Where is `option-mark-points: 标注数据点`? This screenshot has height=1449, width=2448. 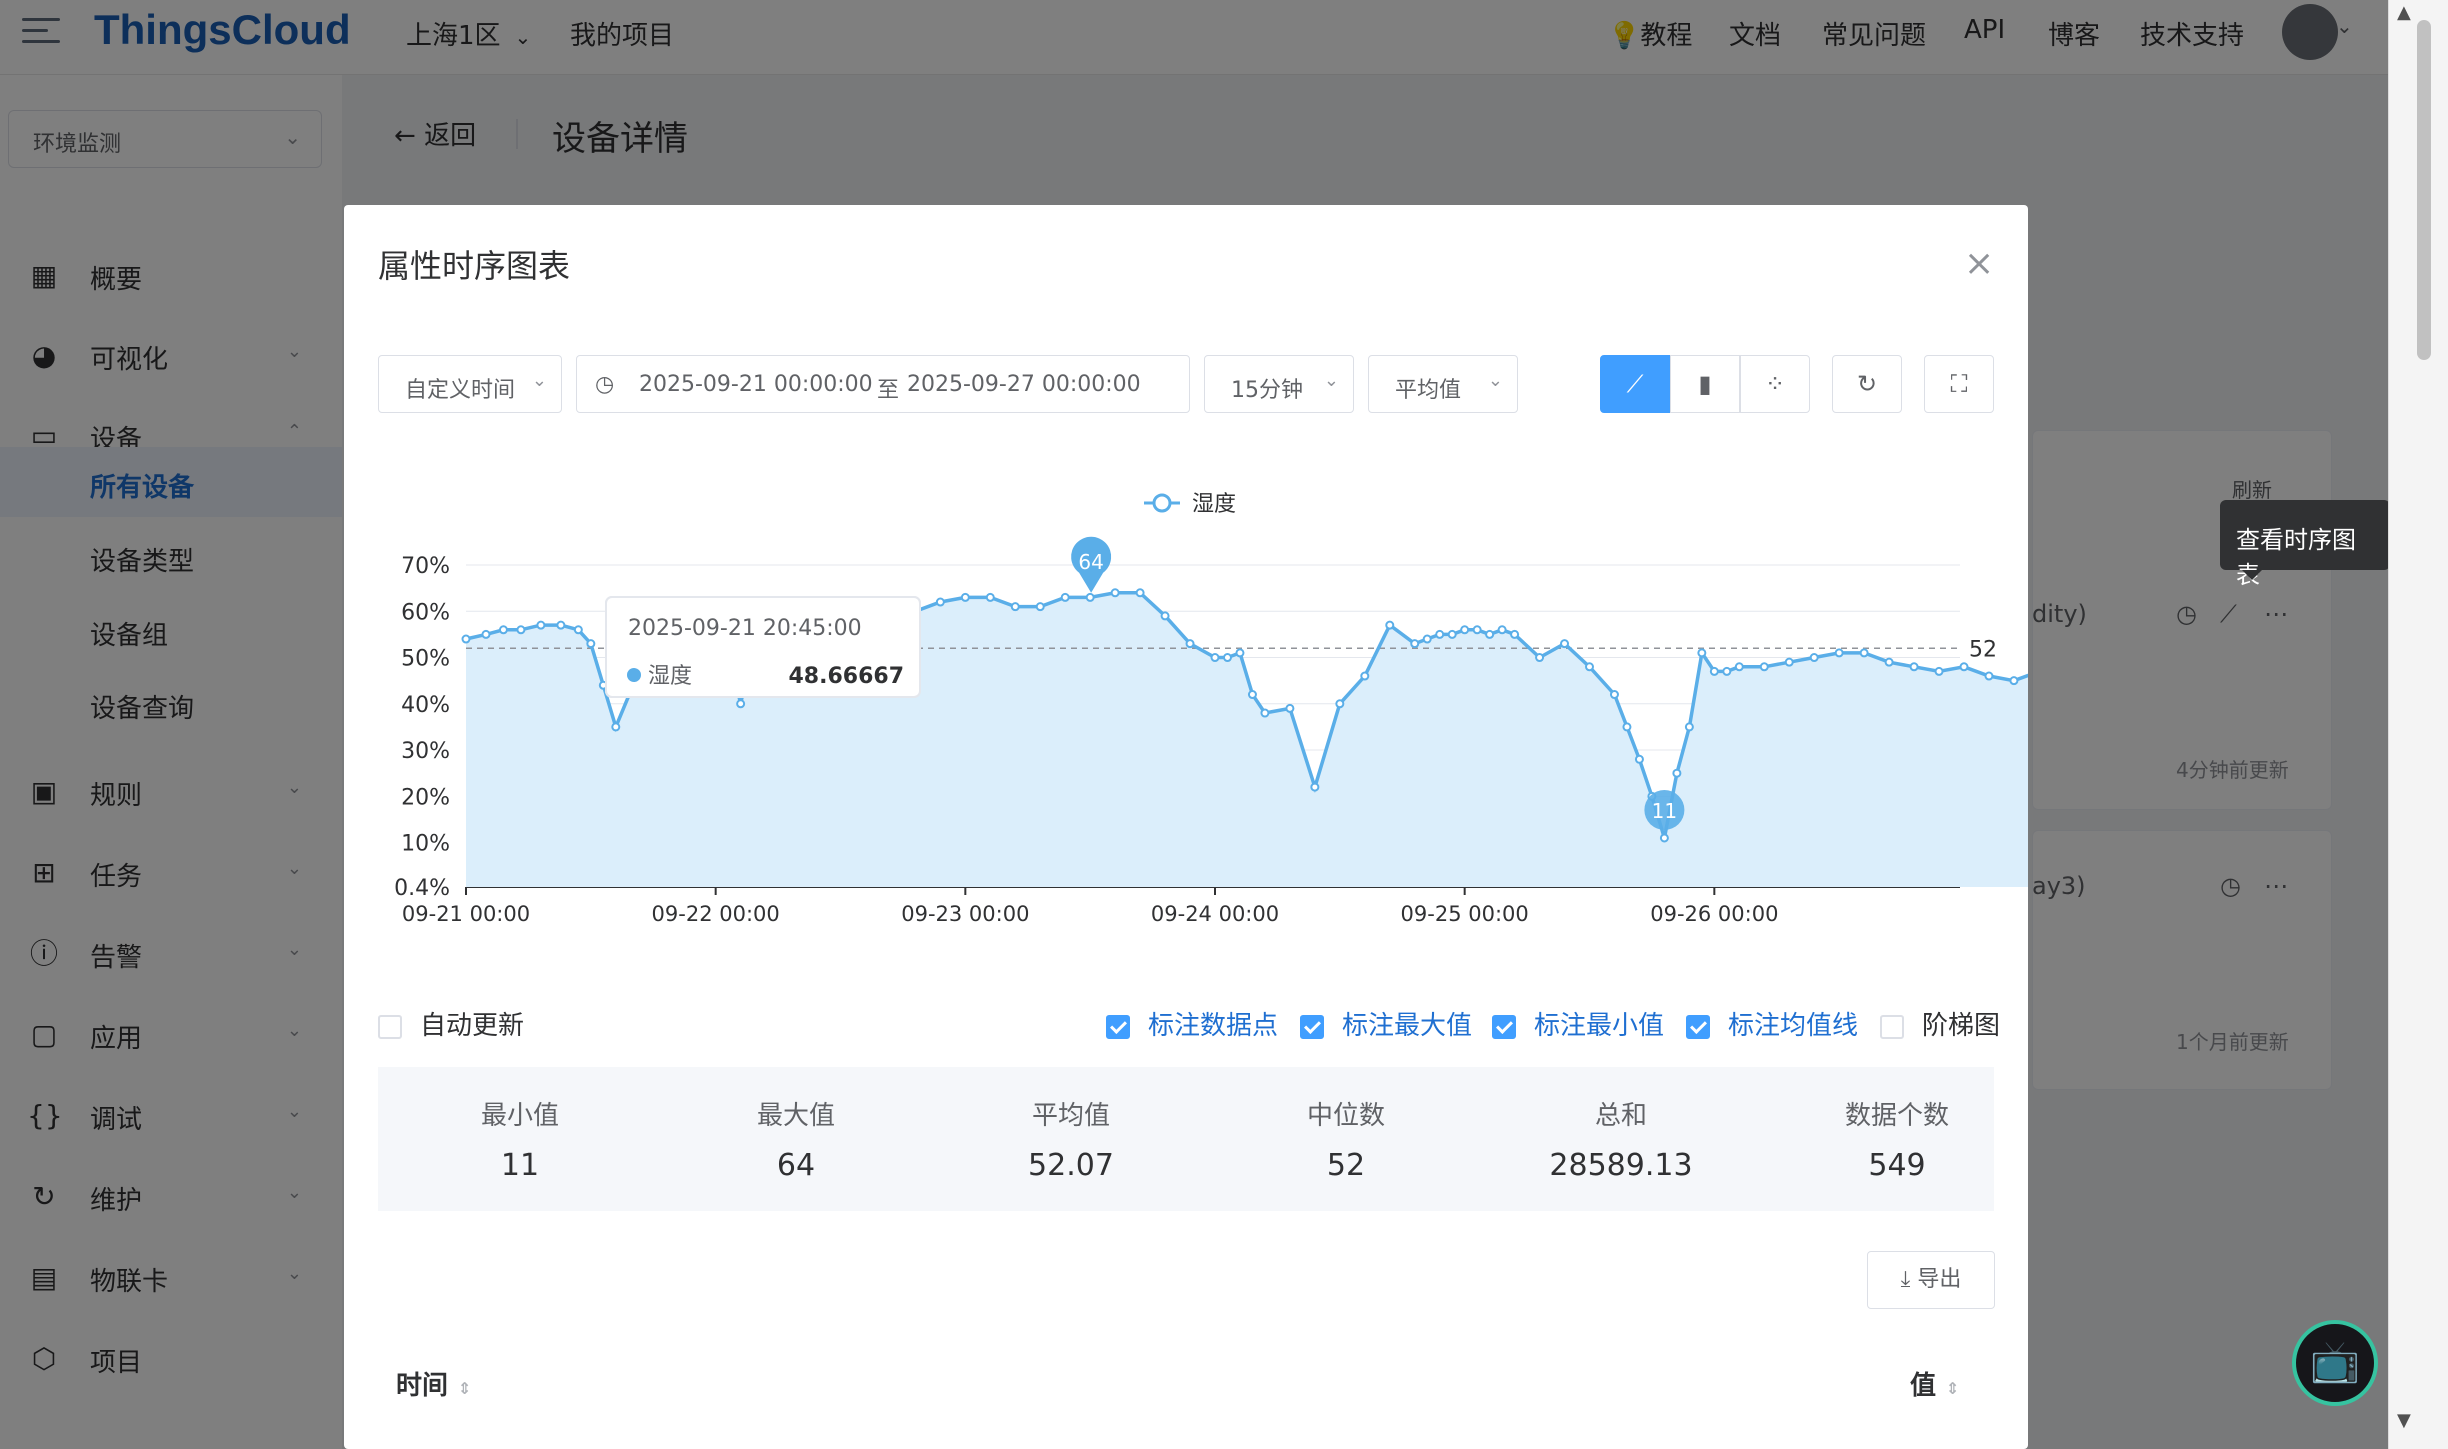 option-mark-points: 标注数据点 is located at coordinates (1192, 1023).